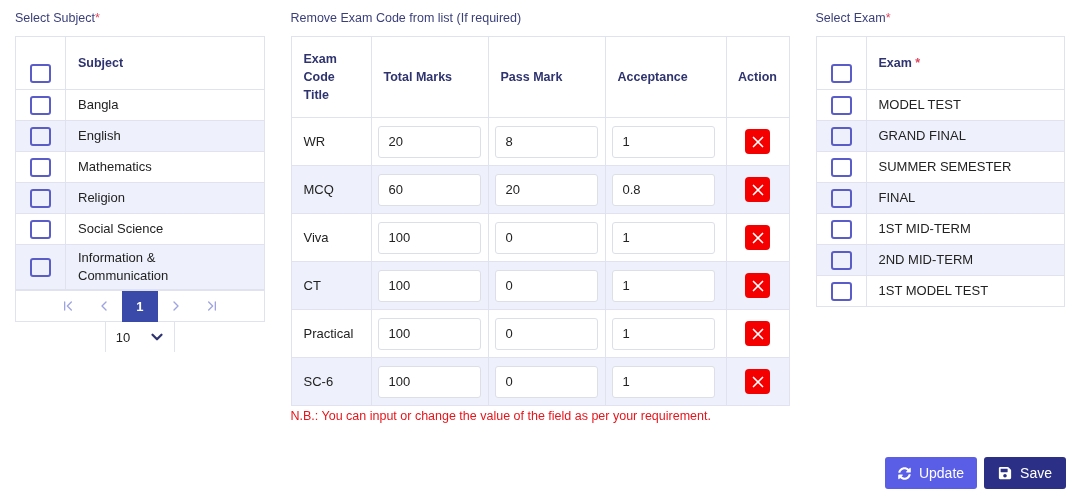 This screenshot has height=500, width=1079. I want to click on table-cell: Viva, so click(316, 237).